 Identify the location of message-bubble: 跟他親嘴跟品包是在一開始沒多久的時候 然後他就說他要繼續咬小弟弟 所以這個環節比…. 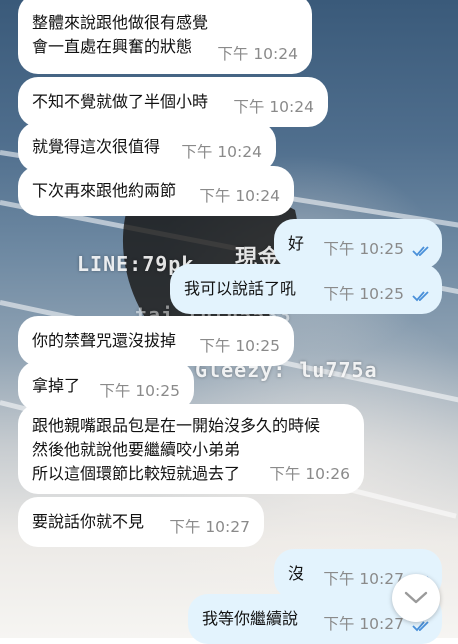
(191, 449).